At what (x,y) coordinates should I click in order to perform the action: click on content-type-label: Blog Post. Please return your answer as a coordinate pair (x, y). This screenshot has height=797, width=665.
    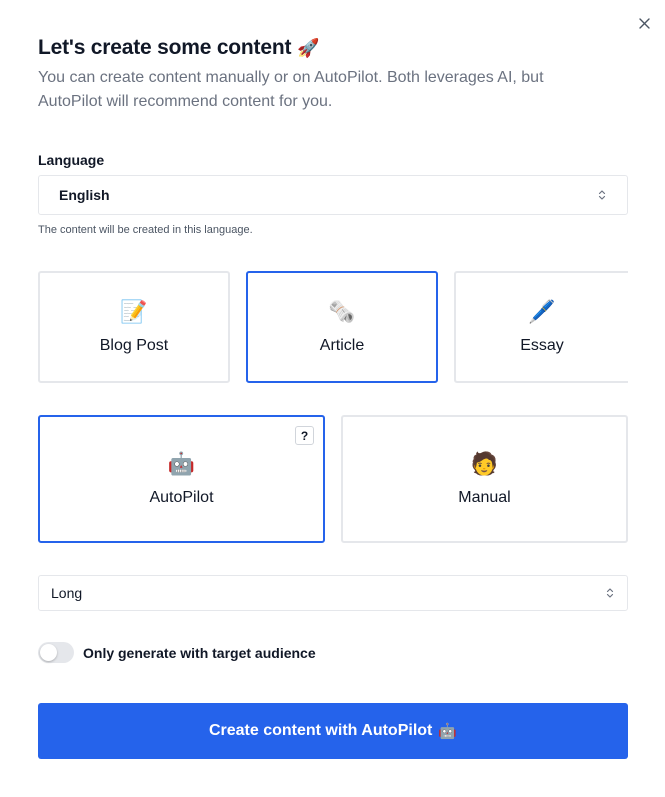
    Looking at the image, I should click on (134, 345).